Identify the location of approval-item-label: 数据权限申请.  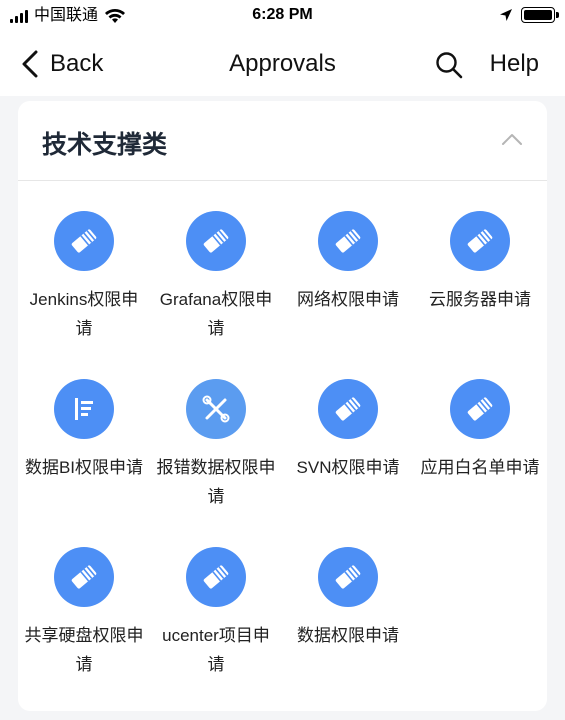
(348, 635).